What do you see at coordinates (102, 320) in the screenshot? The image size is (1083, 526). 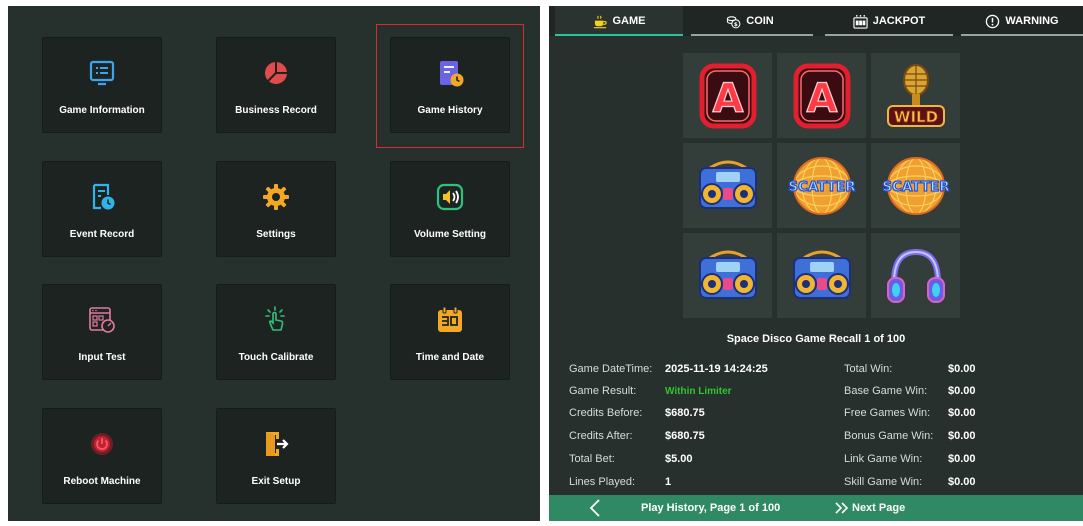 I see `input-test-icon` at bounding box center [102, 320].